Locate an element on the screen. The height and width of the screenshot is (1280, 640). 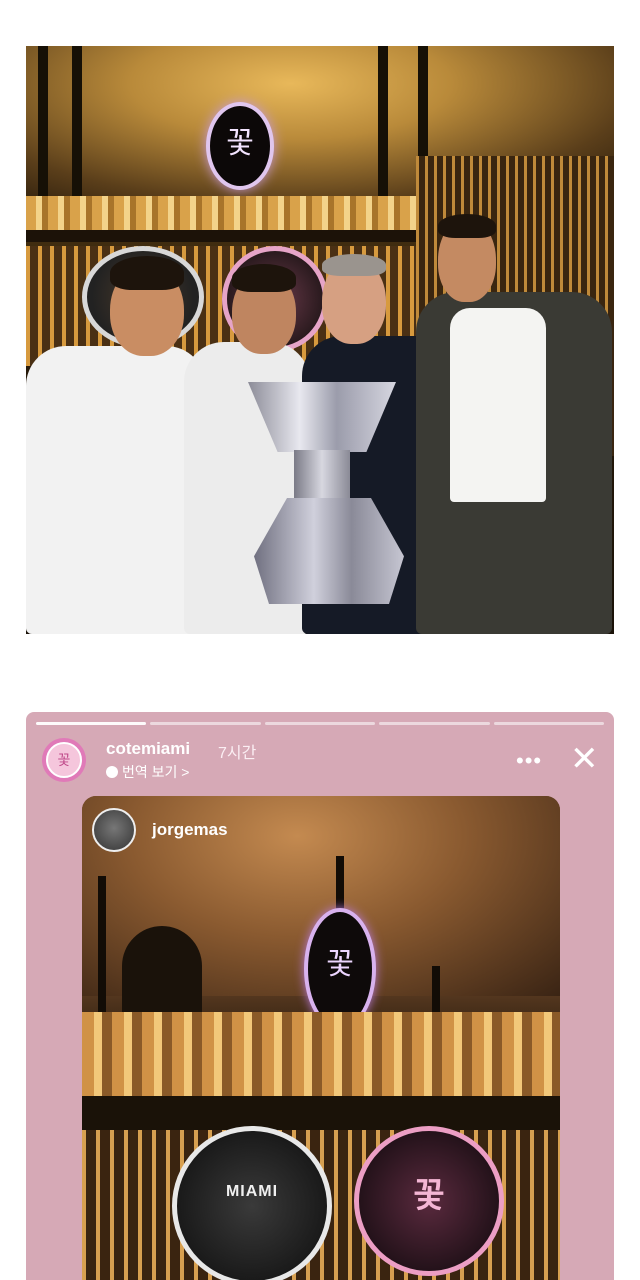
flower-badge-logo: 꽃 is located at coordinates (429, 1201).